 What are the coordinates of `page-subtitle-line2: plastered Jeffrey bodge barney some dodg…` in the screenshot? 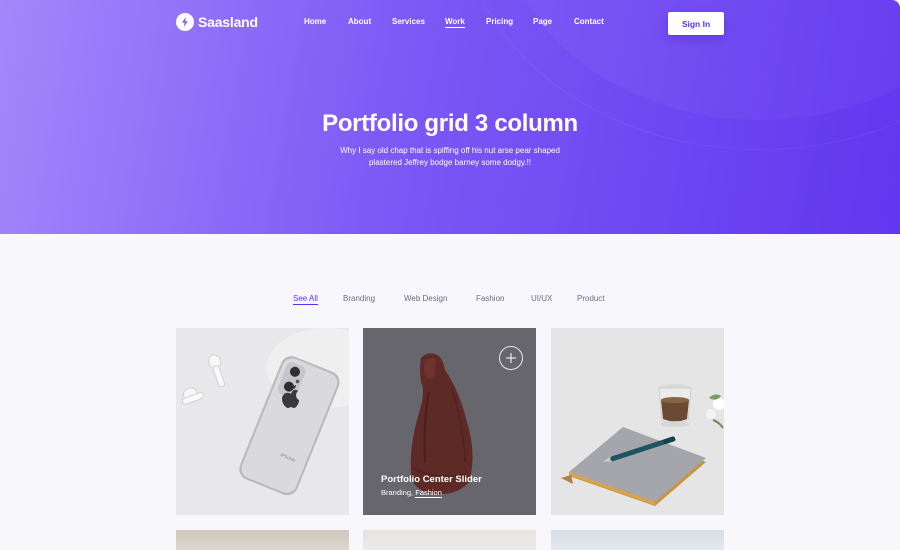 It's located at (450, 162).